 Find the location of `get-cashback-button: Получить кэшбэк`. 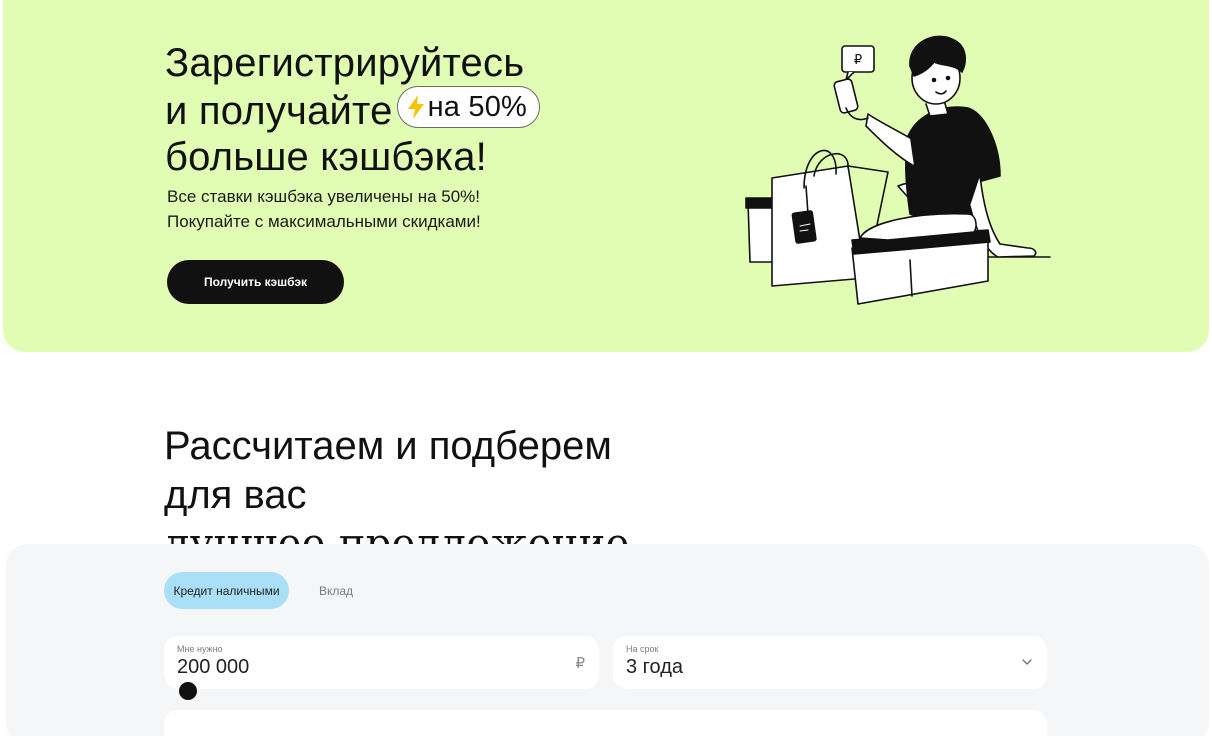

get-cashback-button: Получить кэшбэк is located at coordinates (255, 282).